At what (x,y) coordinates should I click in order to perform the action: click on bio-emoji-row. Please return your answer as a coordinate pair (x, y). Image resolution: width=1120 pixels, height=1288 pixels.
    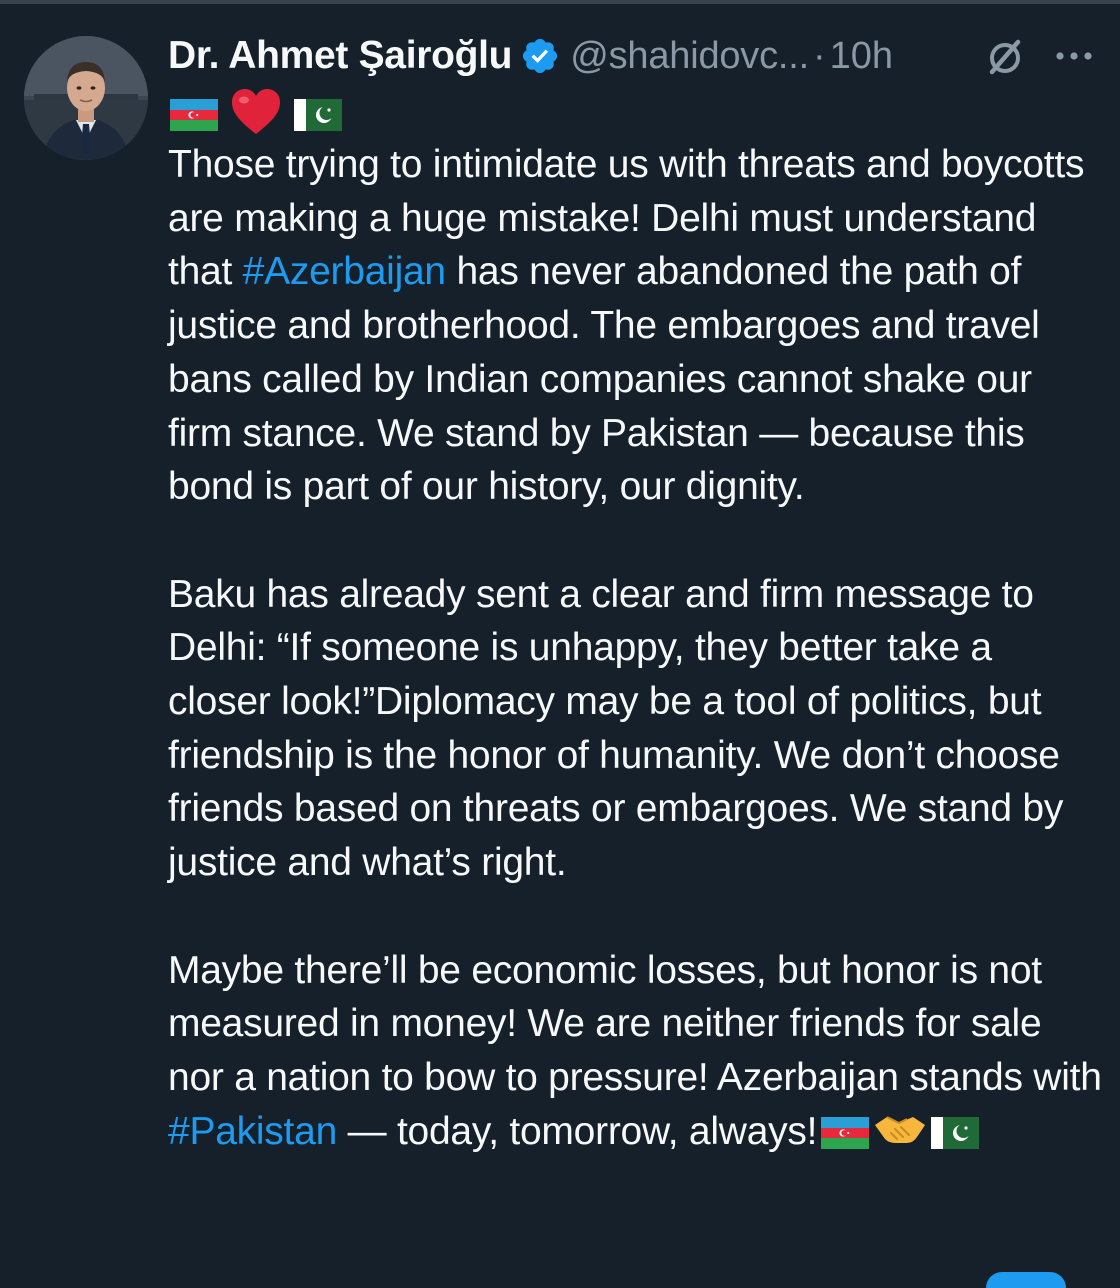
    Looking at the image, I should click on (256, 114).